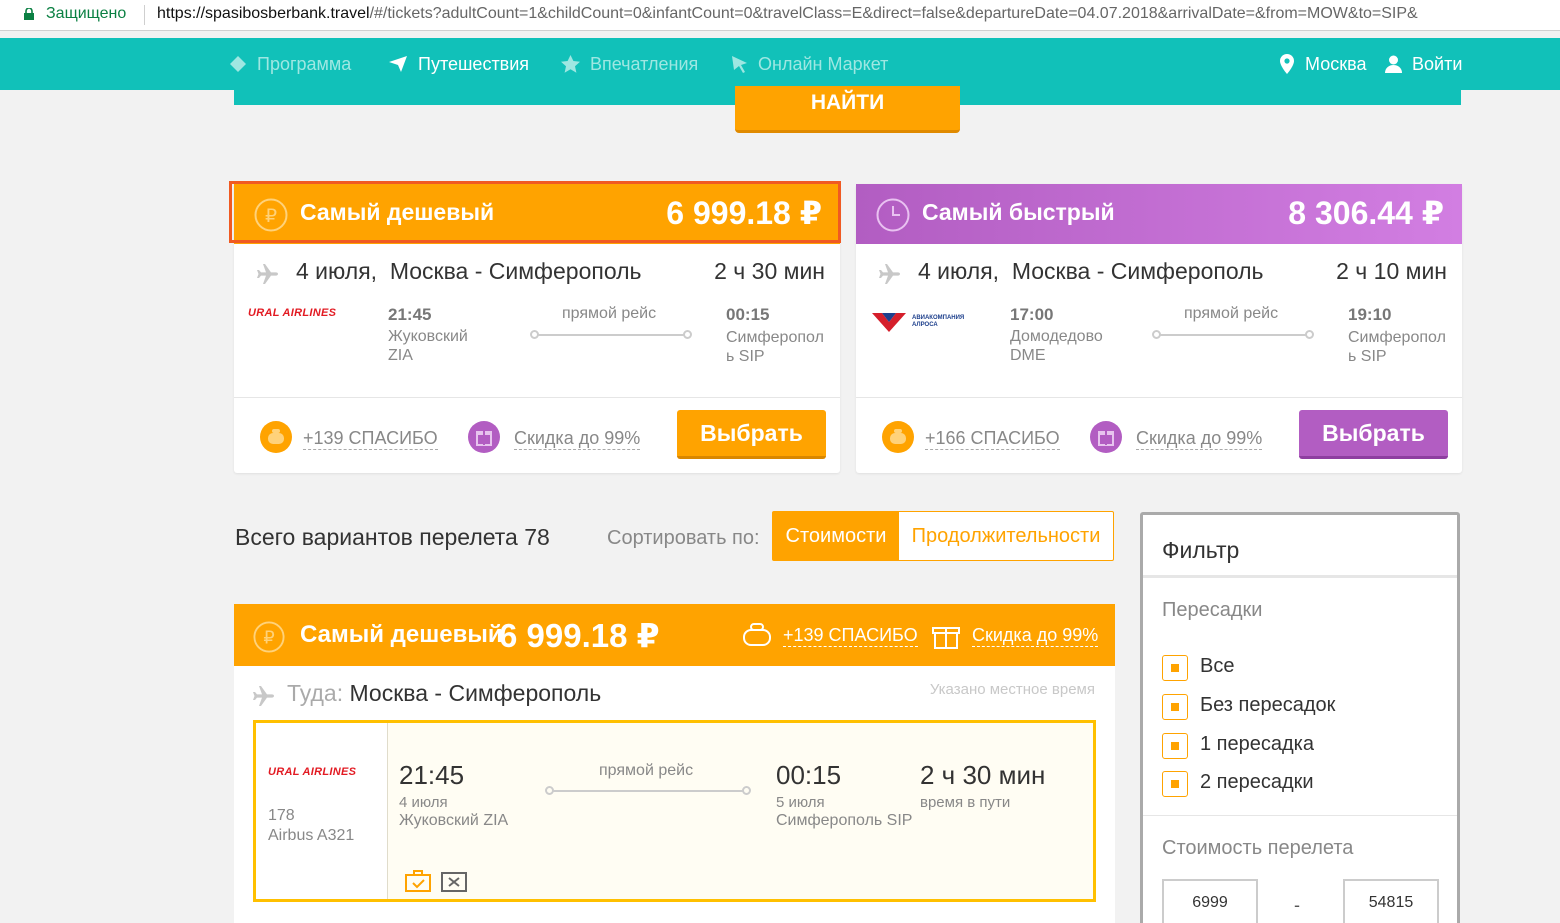 This screenshot has width=1560, height=923. What do you see at coordinates (889, 322) in the screenshot?
I see `alrosa-logo-icon` at bounding box center [889, 322].